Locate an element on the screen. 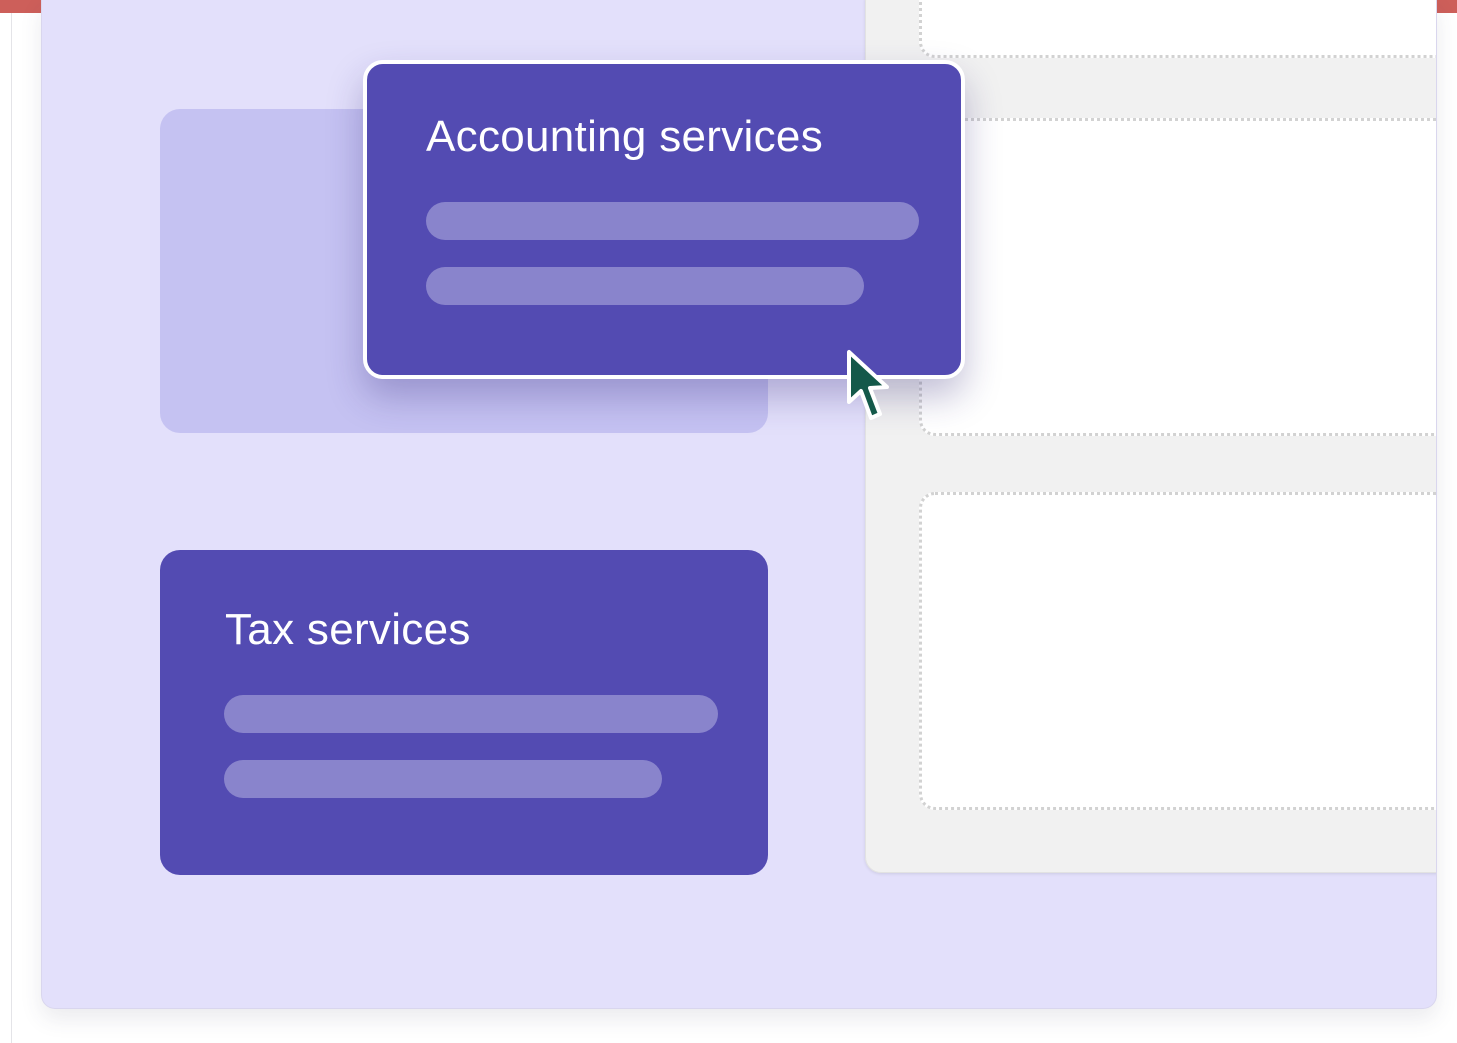 The height and width of the screenshot is (1043, 1457). card-title: Accounting services is located at coordinates (624, 136).